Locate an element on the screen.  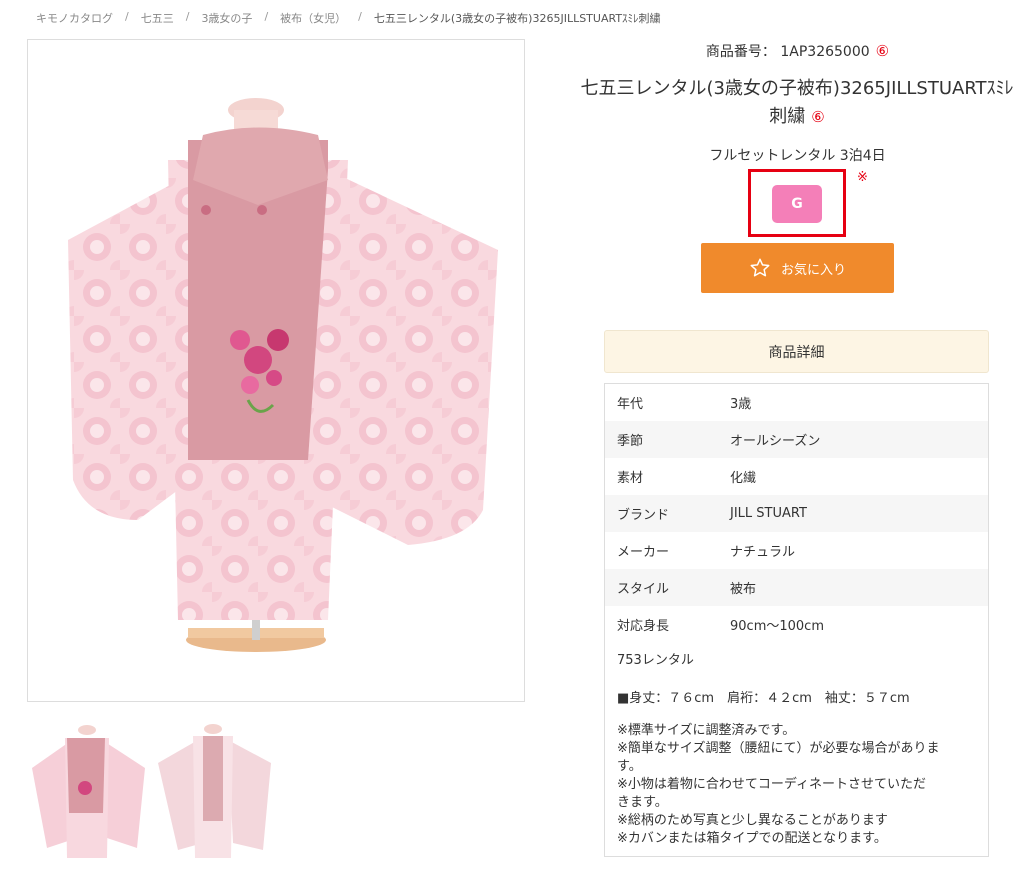
model-text: 753レンタル is located at coordinates (655, 660).